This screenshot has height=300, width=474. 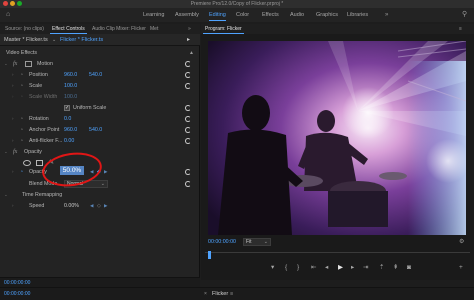 What do you see at coordinates (461, 268) in the screenshot?
I see `add-button-icon: +` at bounding box center [461, 268].